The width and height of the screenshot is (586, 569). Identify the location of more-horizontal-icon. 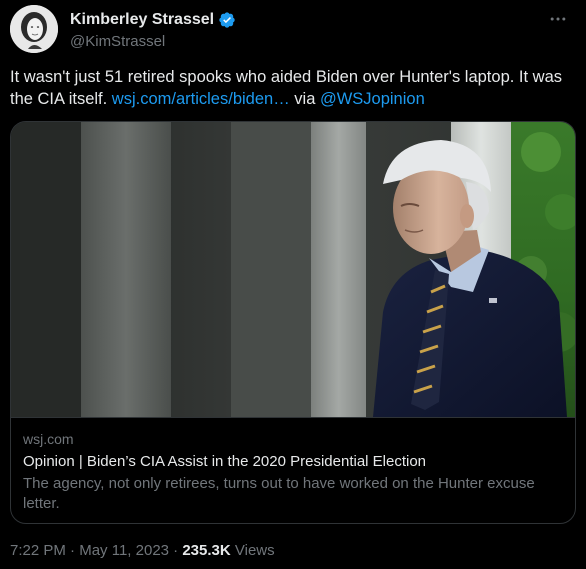
(558, 19).